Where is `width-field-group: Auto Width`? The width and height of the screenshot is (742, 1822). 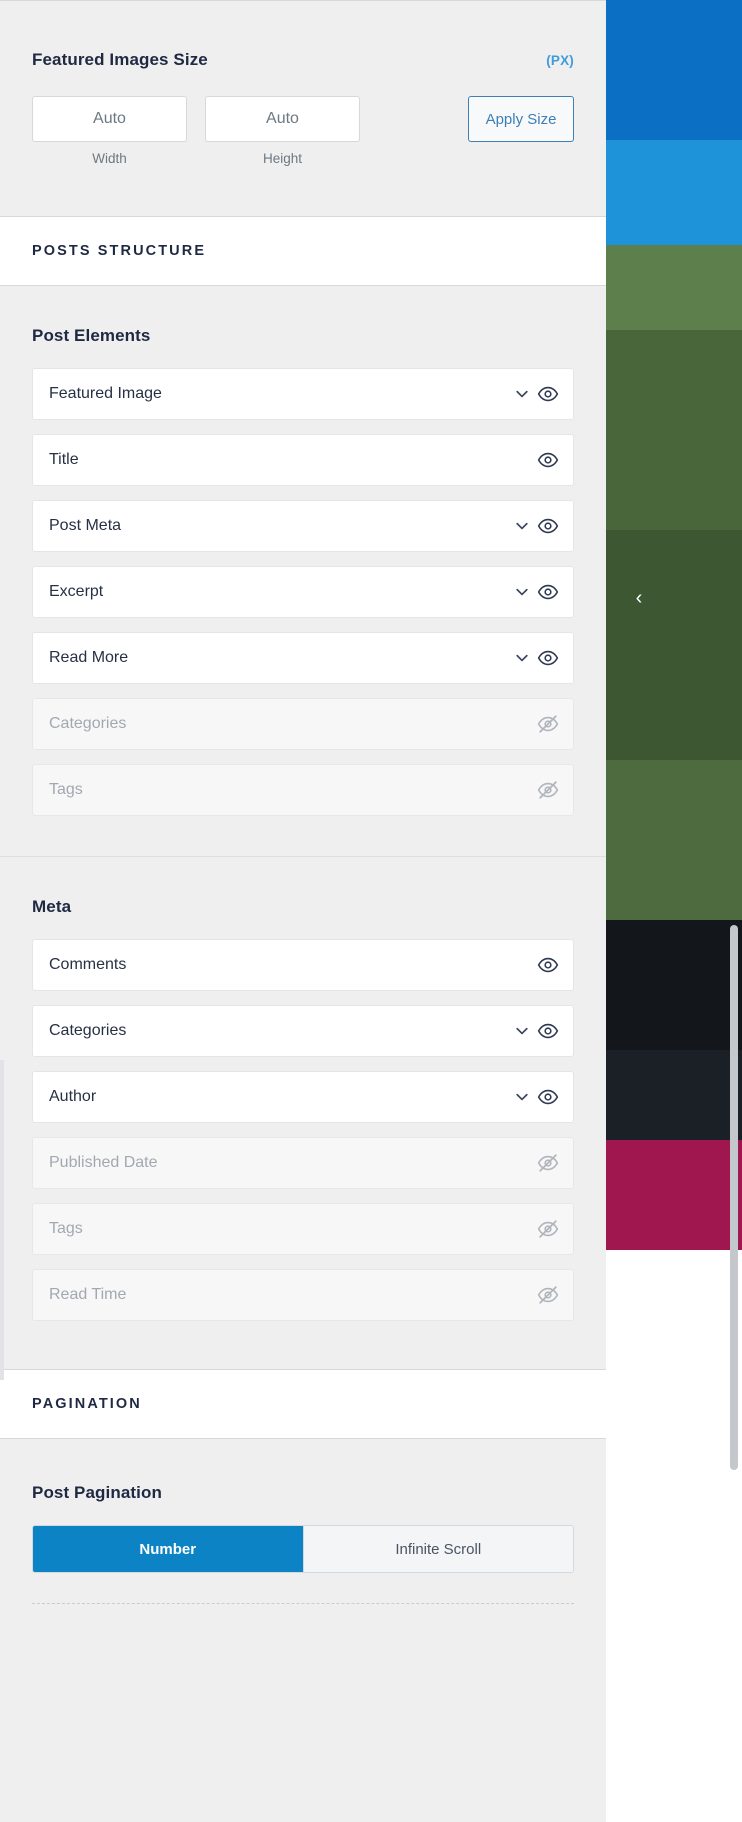 width-field-group: Auto Width is located at coordinates (109, 131).